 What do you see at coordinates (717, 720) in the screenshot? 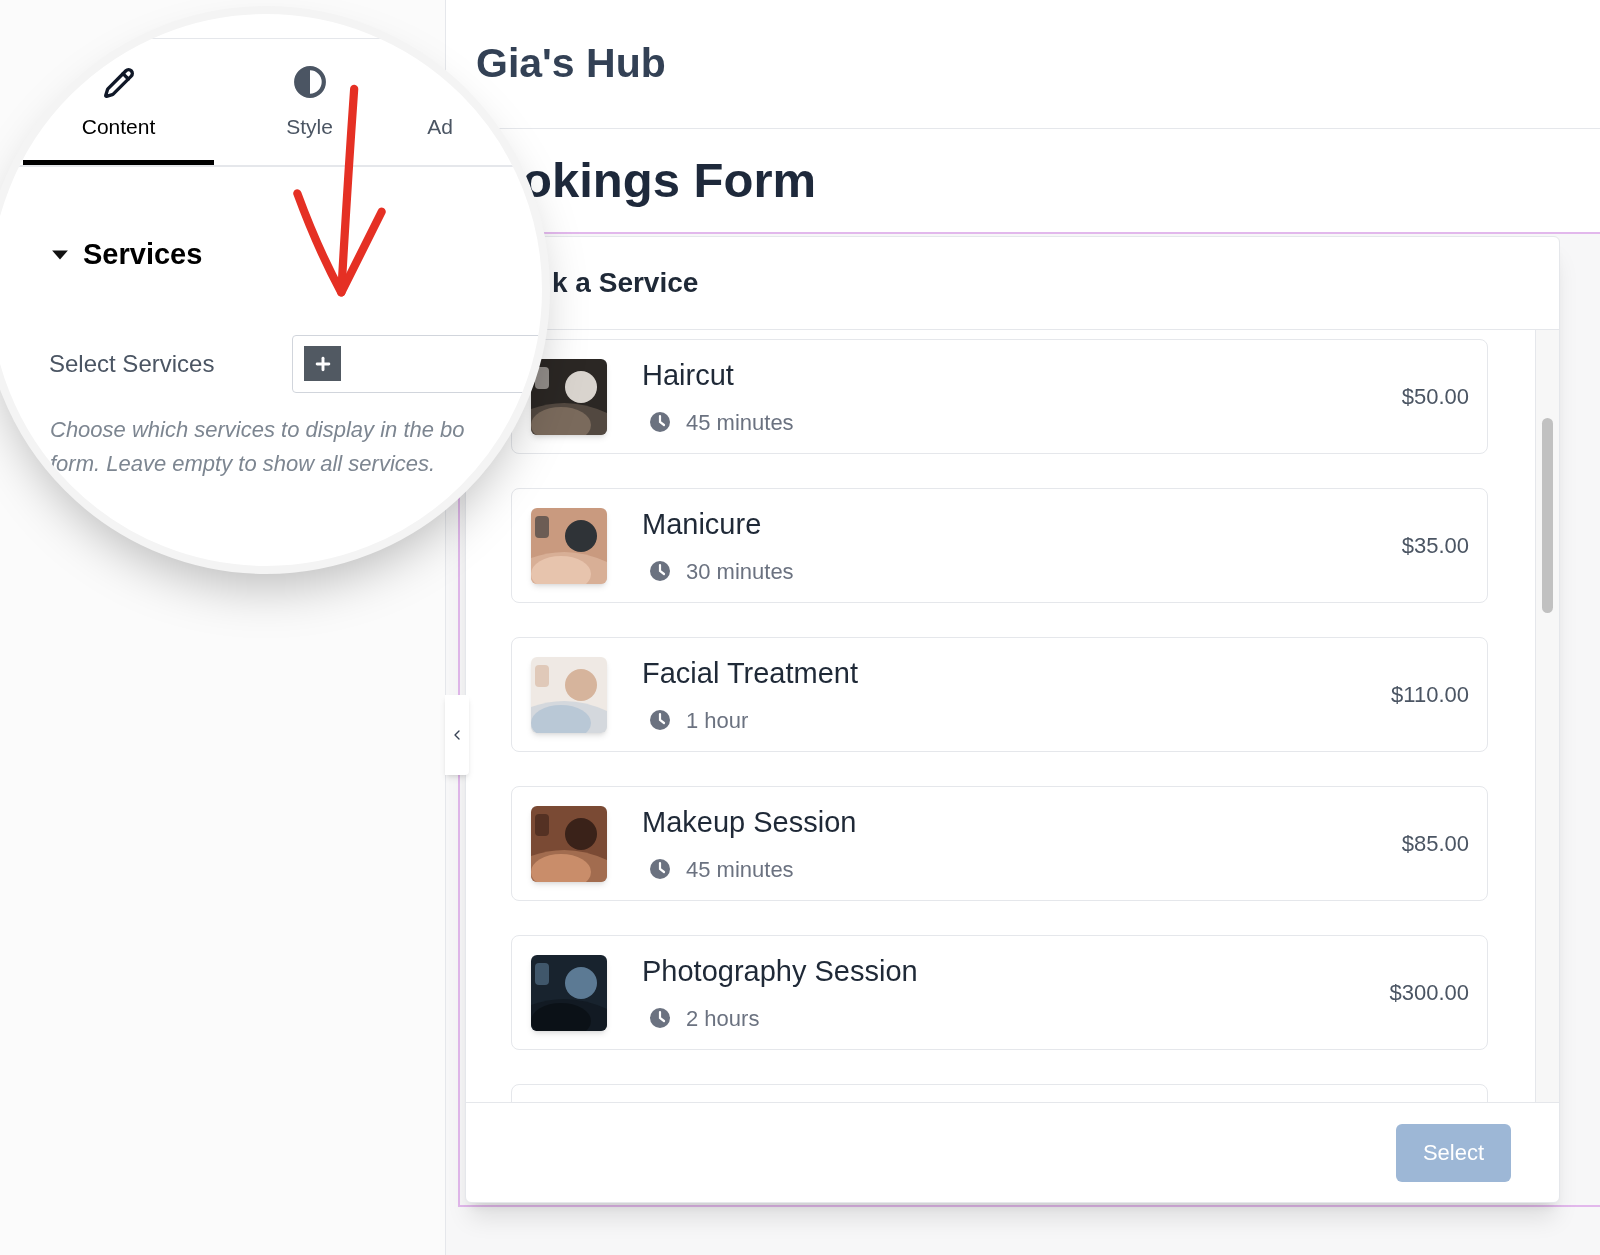
I see `service-duration: 1 hour` at bounding box center [717, 720].